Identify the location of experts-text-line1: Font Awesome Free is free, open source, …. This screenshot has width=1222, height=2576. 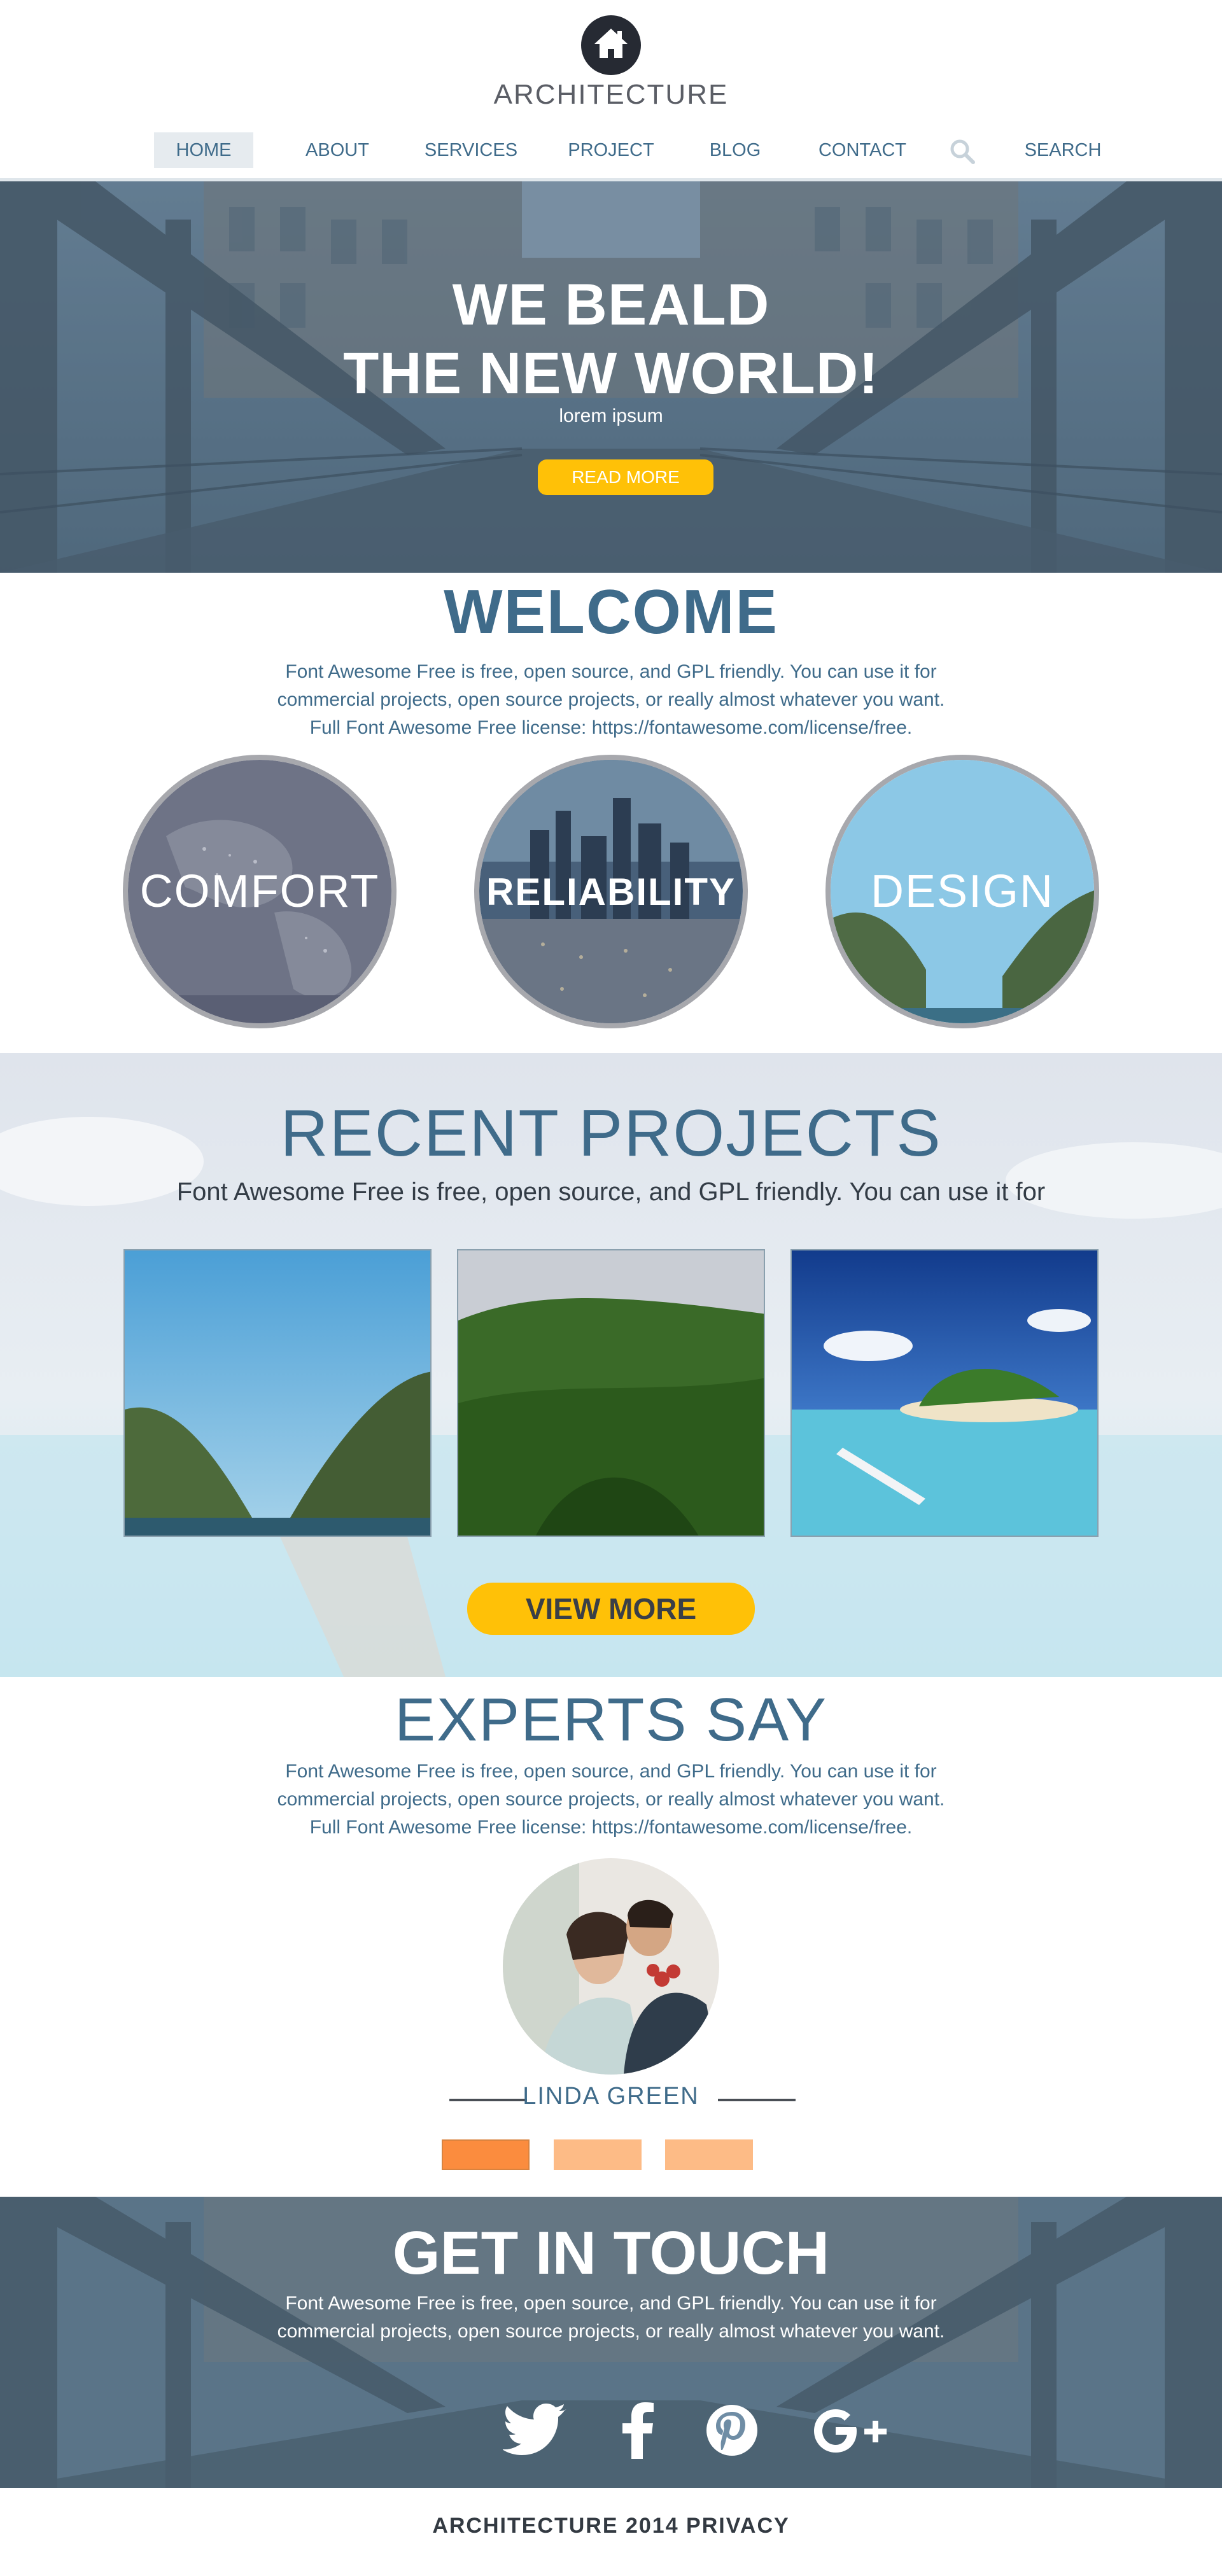
(611, 1771).